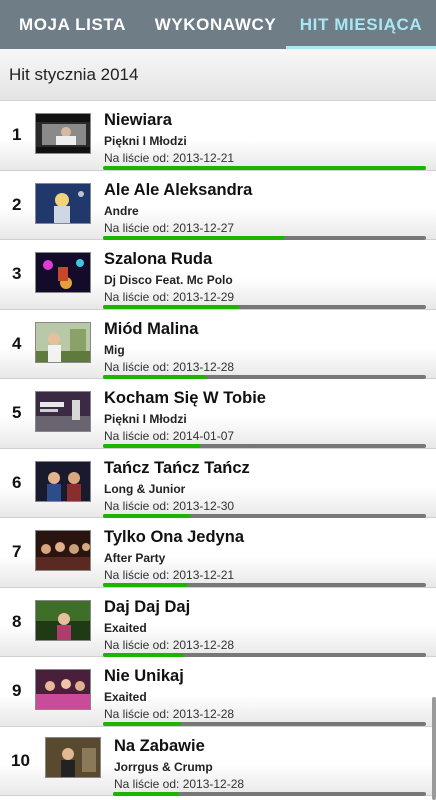 Image resolution: width=436 pixels, height=800 pixels. I want to click on rank-number: 2, so click(17, 204).